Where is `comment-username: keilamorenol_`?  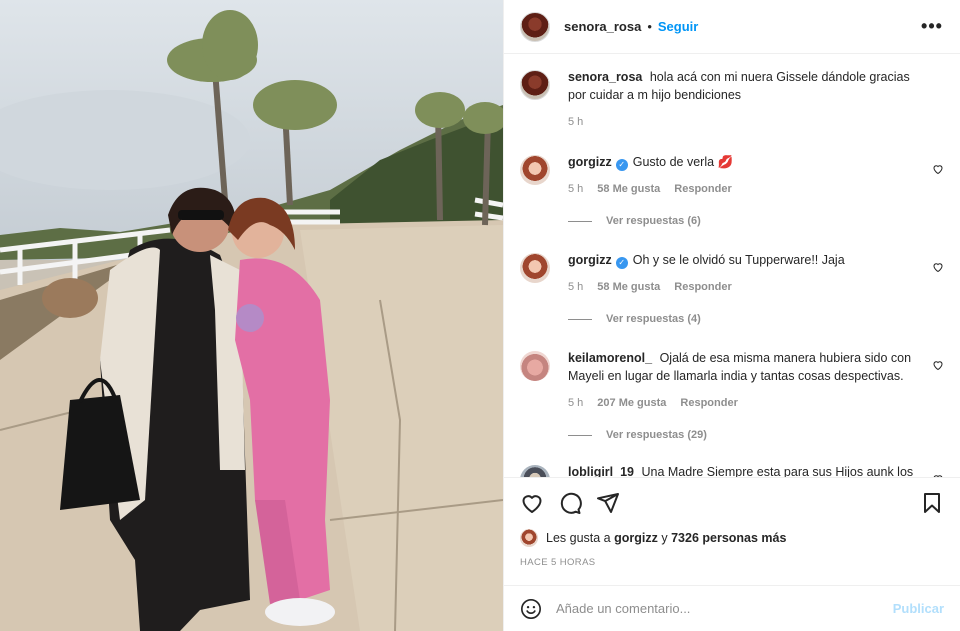 comment-username: keilamorenol_ is located at coordinates (610, 358).